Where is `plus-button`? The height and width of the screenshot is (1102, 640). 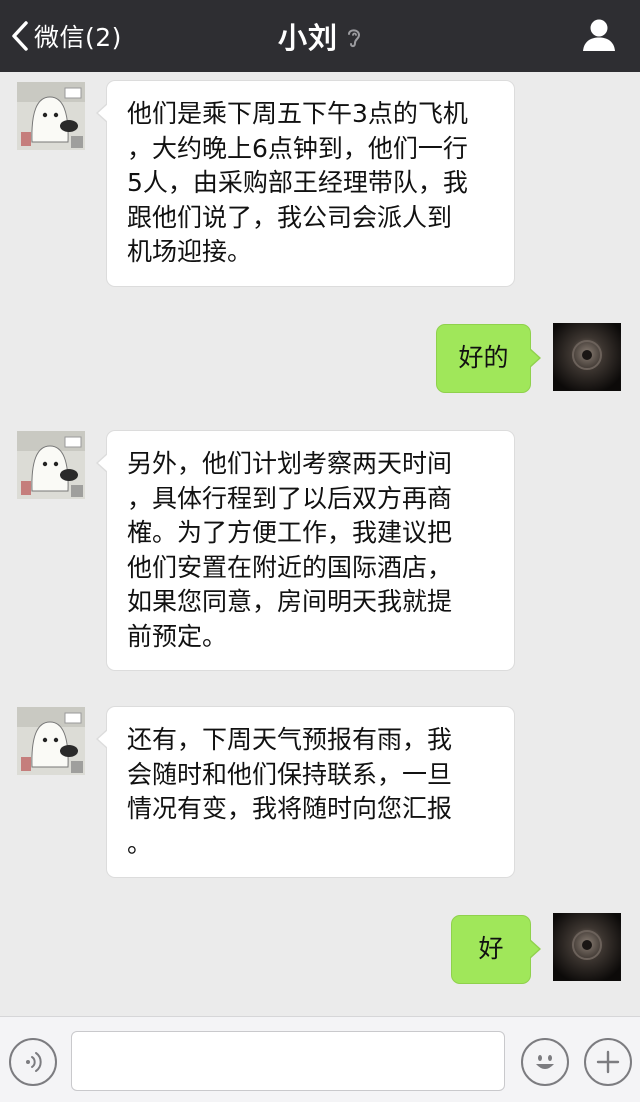
plus-button is located at coordinates (608, 1062).